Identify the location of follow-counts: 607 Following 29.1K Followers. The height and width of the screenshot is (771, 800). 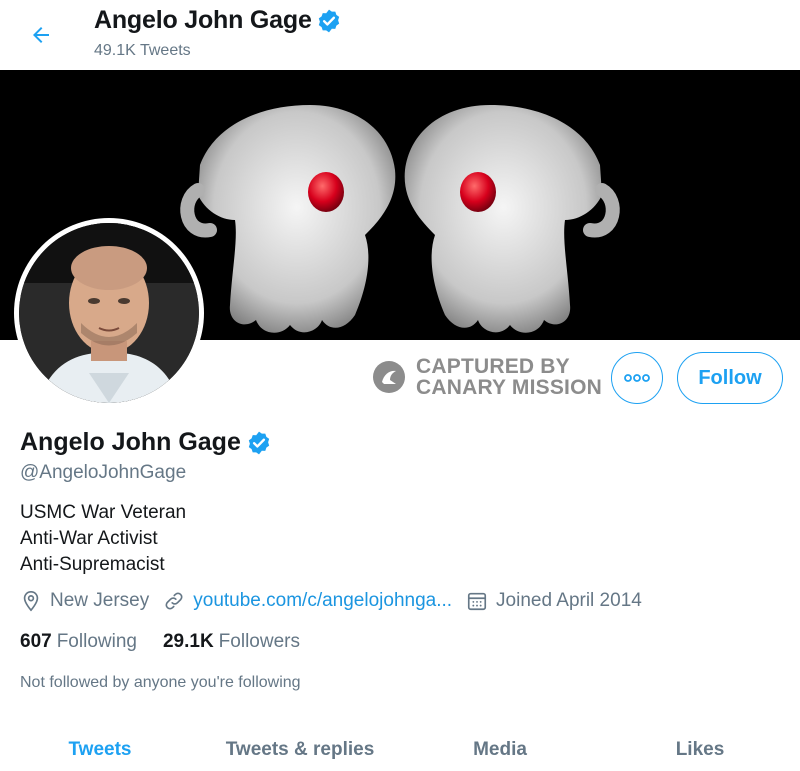
(173, 642).